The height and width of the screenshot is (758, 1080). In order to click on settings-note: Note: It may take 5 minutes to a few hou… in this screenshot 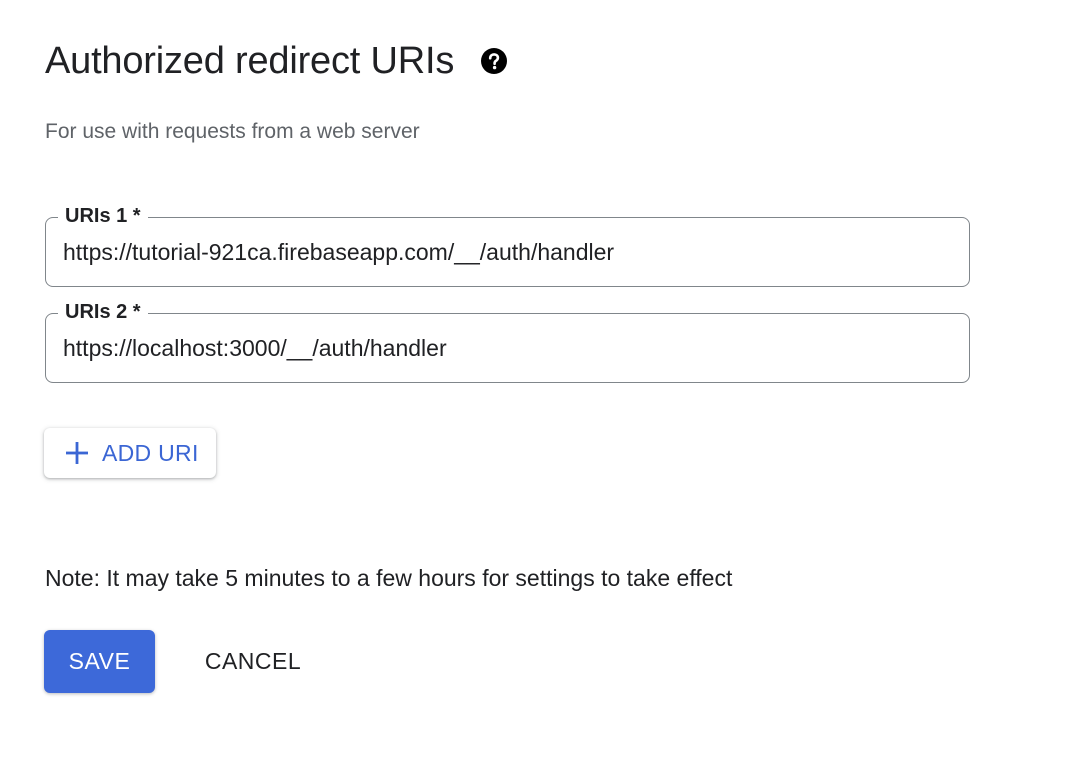, I will do `click(389, 578)`.